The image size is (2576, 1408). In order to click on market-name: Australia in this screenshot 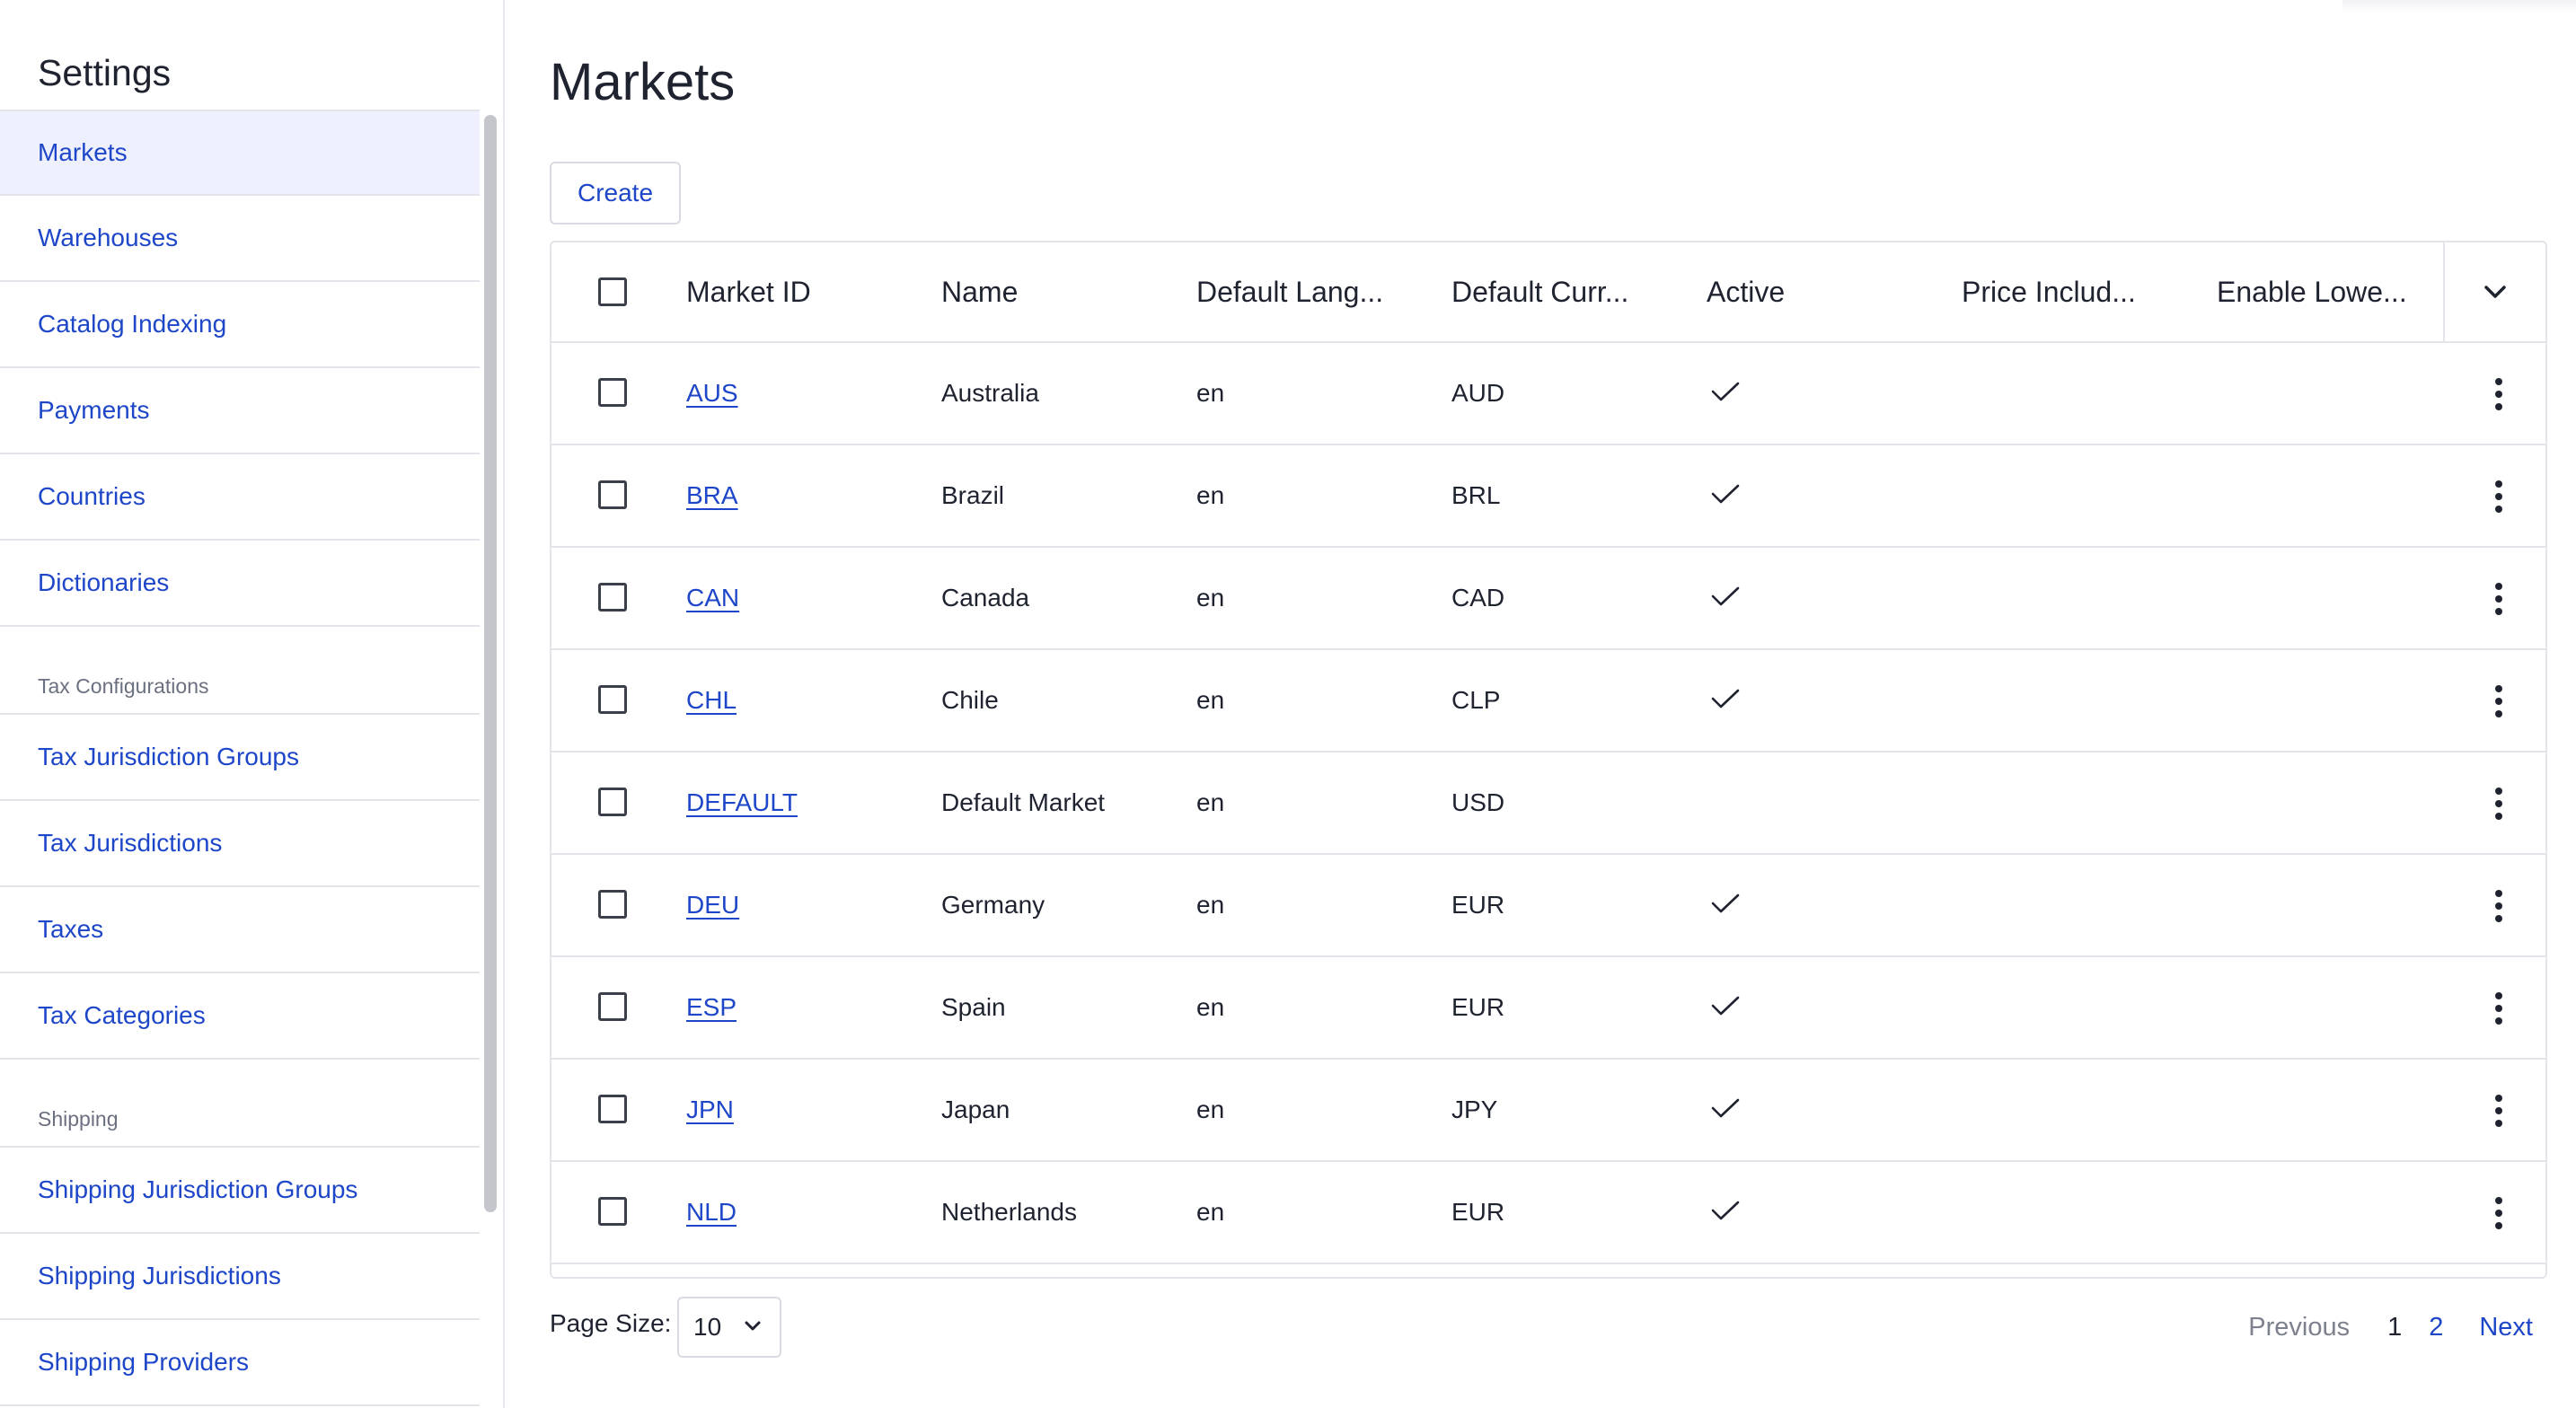, I will do `click(990, 393)`.